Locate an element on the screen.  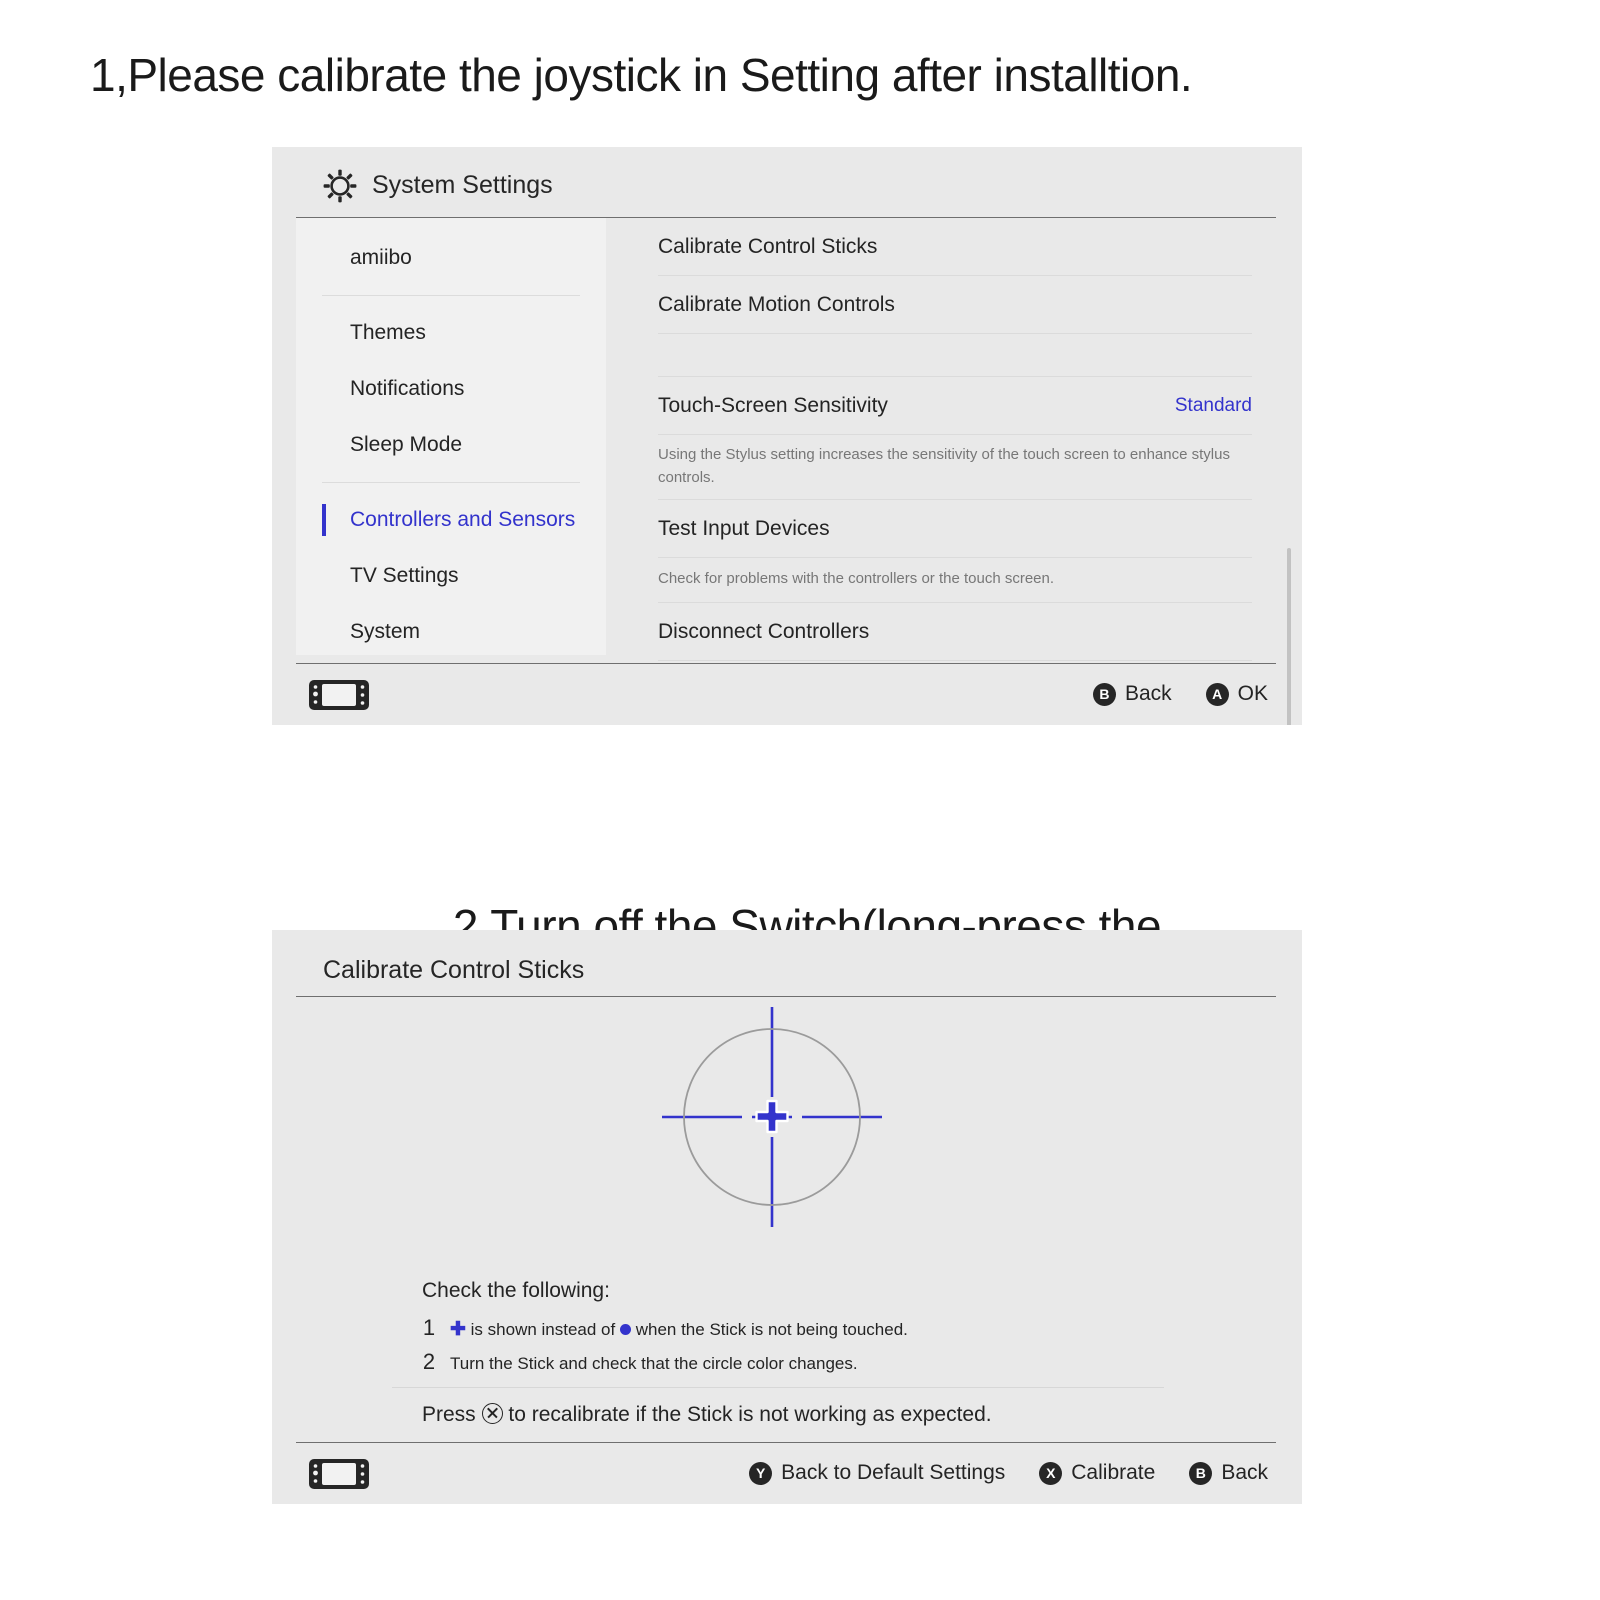
footer-action-calibrate: X Calibrate is located at coordinates (1097, 1473).